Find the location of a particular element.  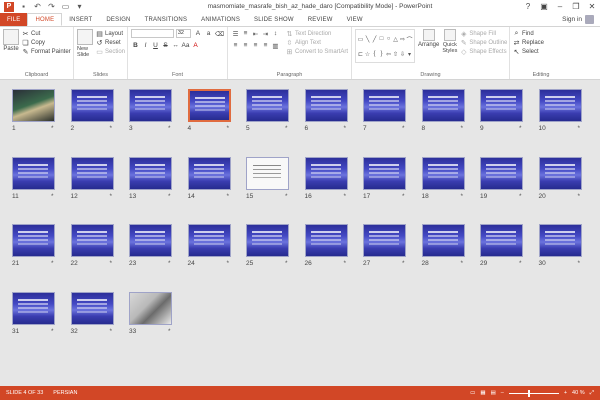

shape-arrow2-icon: ⇦ is located at coordinates (388, 54).